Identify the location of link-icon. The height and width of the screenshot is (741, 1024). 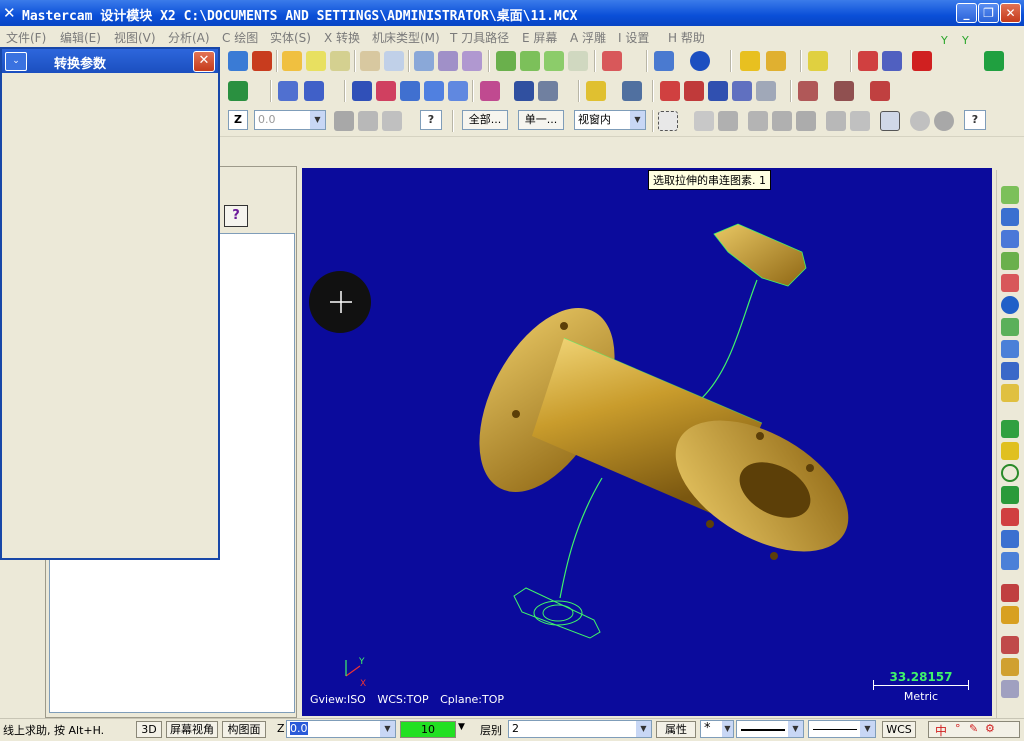
(742, 91).